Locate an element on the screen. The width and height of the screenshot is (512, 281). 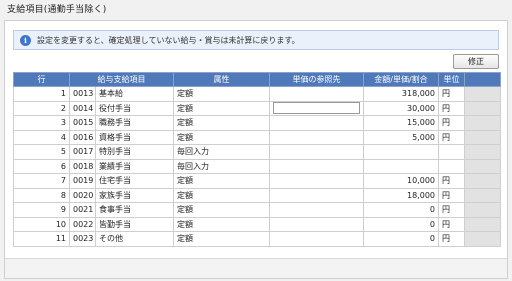
amount-cell: 30,000 is located at coordinates (401, 108).